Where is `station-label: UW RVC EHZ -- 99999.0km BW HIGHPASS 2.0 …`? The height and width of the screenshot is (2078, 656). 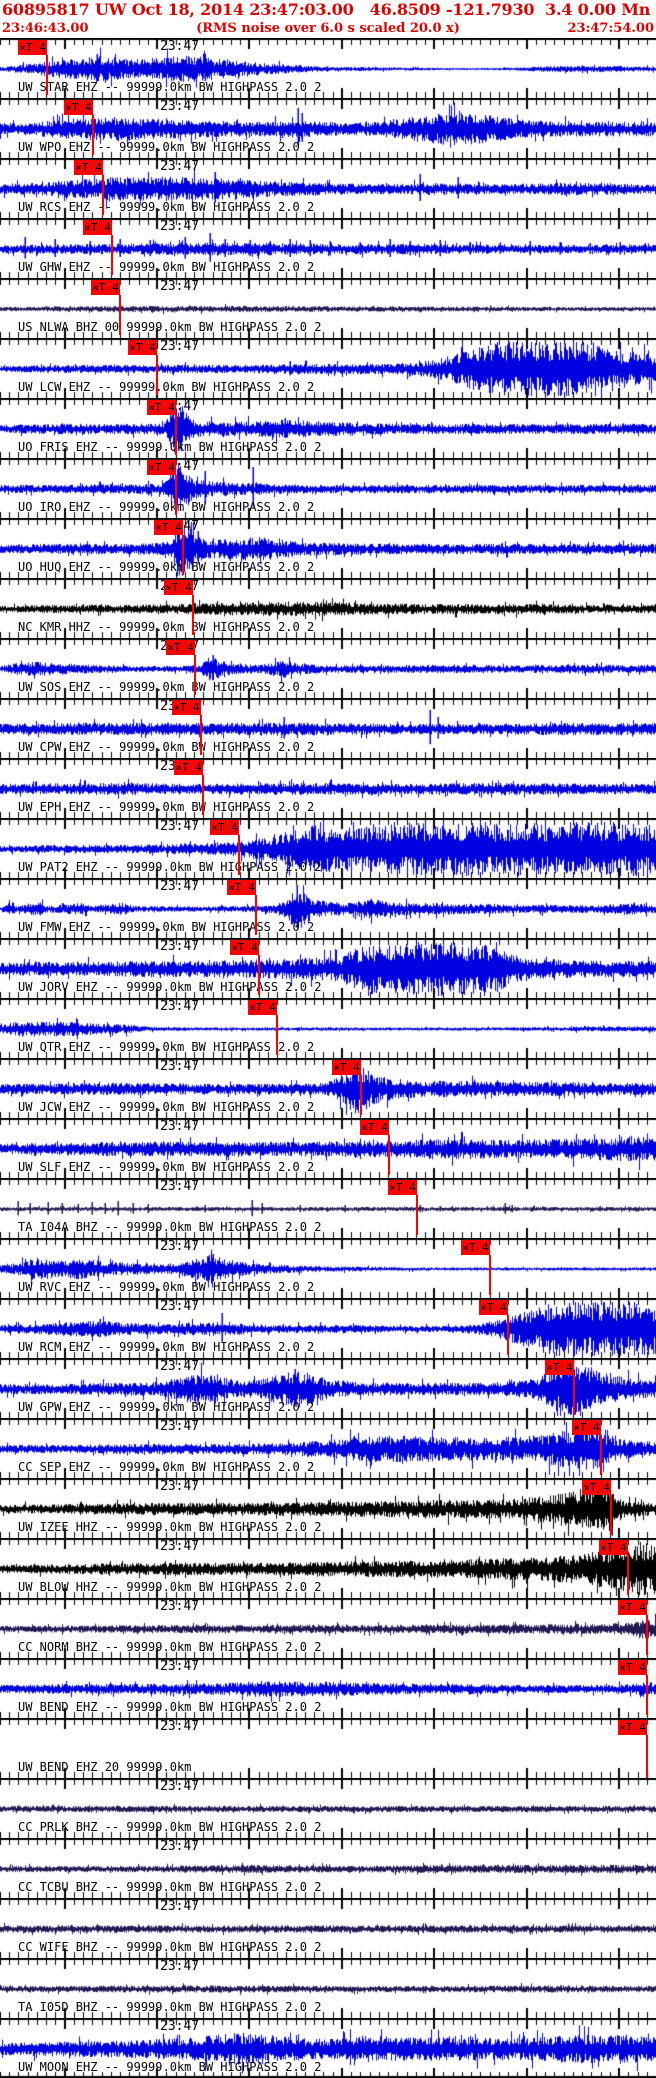
station-label: UW RVC EHZ -- 99999.0km BW HIGHPASS 2.0 … is located at coordinates (166, 1287).